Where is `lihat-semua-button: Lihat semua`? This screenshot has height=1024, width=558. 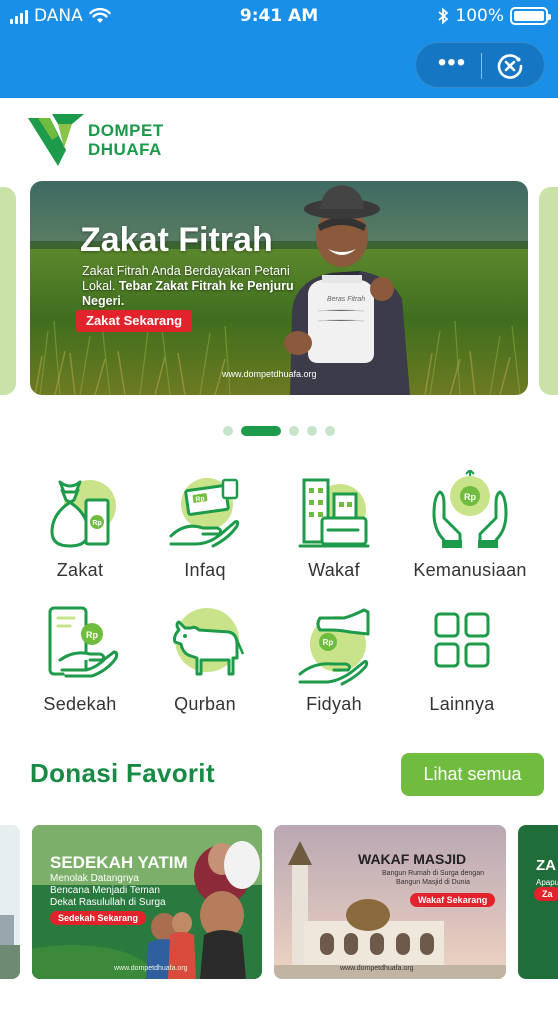
lihat-semua-button: Lihat semua is located at coordinates (472, 774).